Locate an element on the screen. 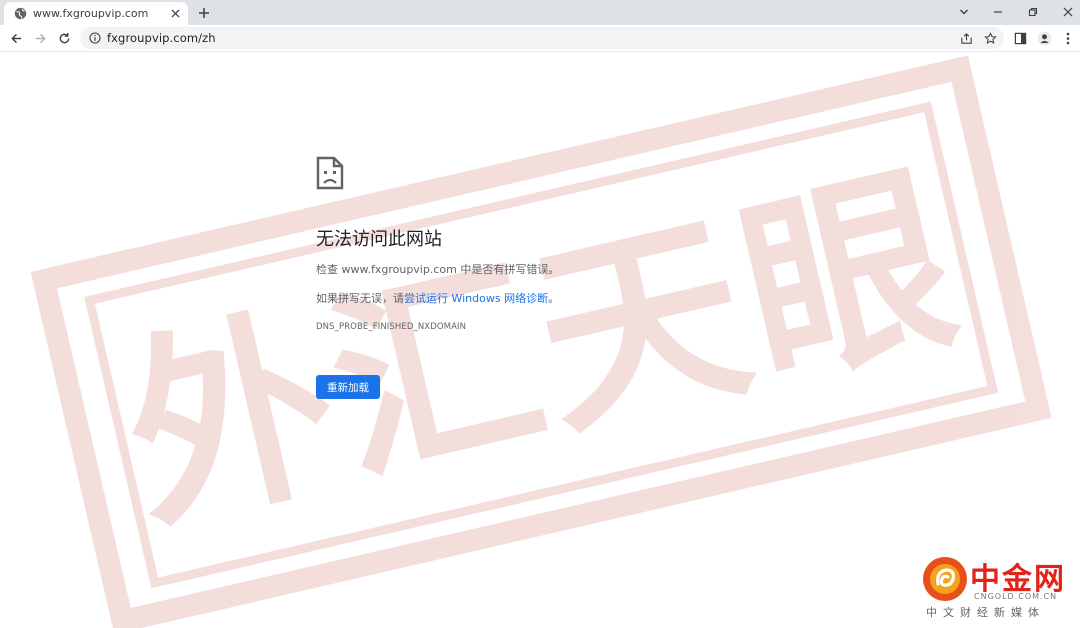 This screenshot has height=628, width=1080. error-code: DNS_PROBE_FINISHED_NXDOMAIN is located at coordinates (391, 327).